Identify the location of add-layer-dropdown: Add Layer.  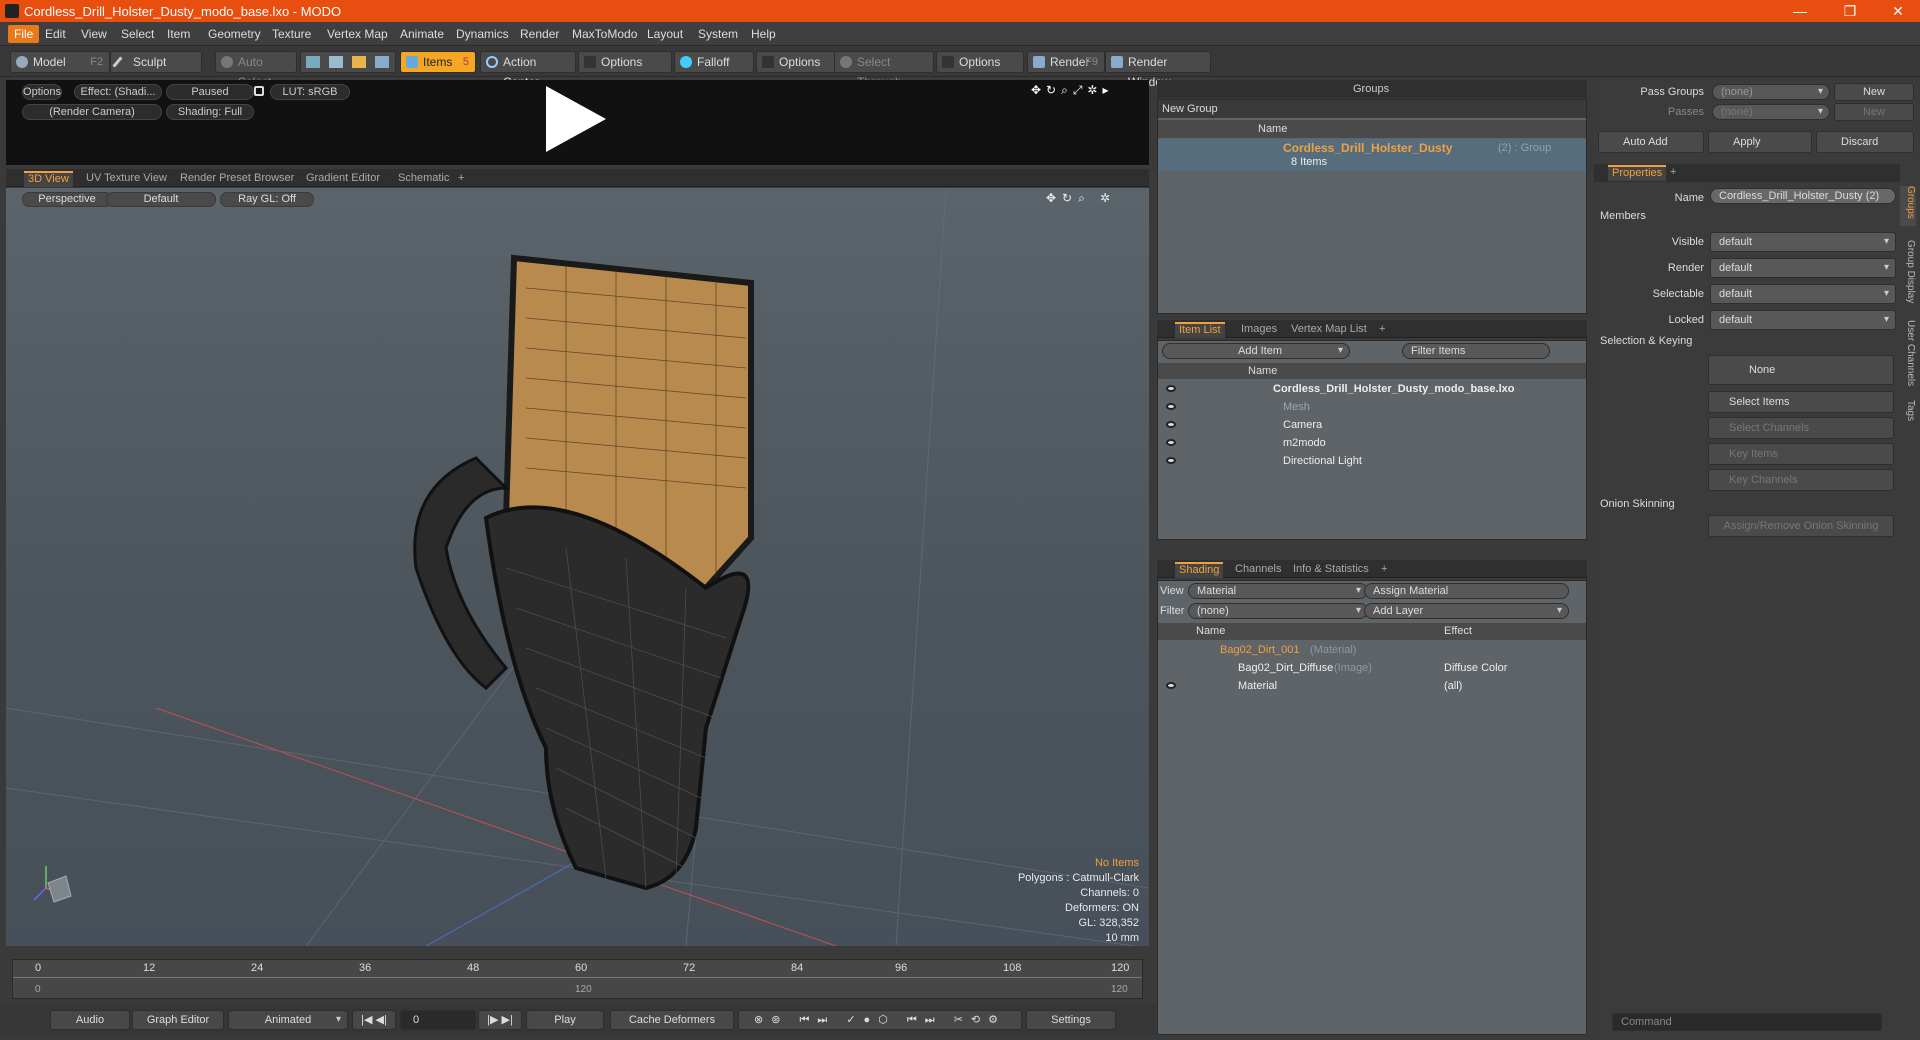
(1466, 611).